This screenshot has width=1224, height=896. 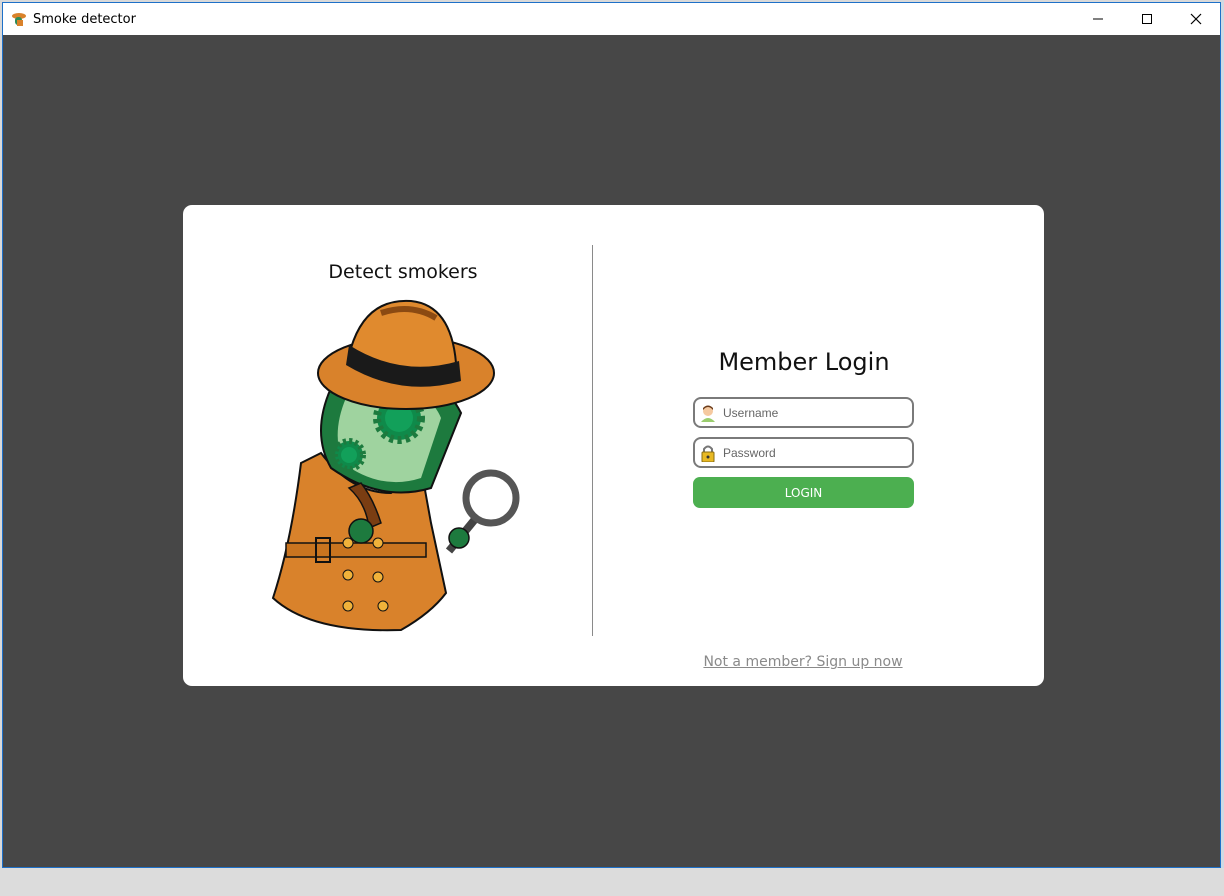 I want to click on username-input, so click(x=813, y=412).